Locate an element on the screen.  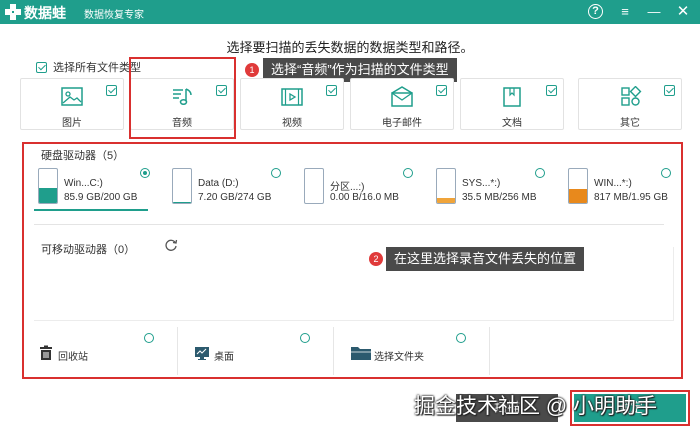
location-label: 选择文件夹 is located at coordinates (399, 357).